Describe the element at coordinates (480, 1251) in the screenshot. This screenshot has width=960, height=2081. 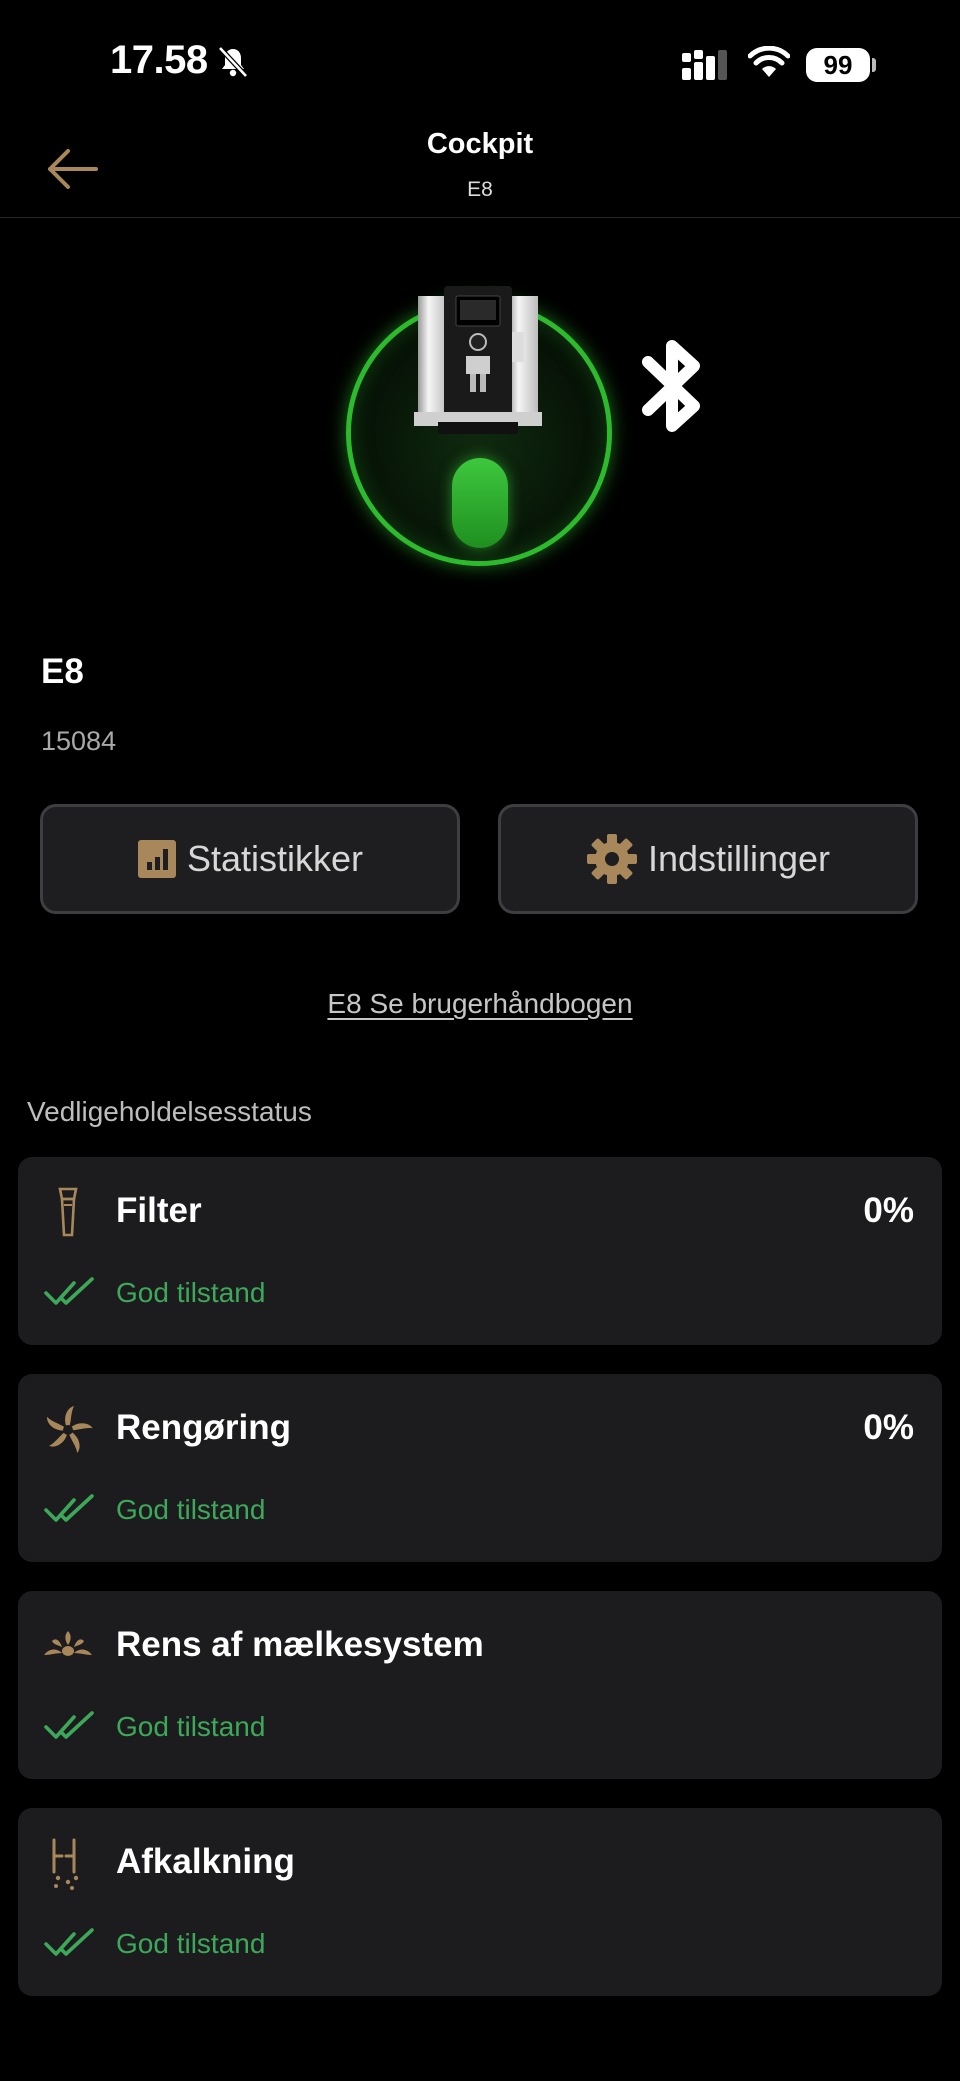
I see `maintenance-card-filter: Filter 0% God tilstand` at that location.